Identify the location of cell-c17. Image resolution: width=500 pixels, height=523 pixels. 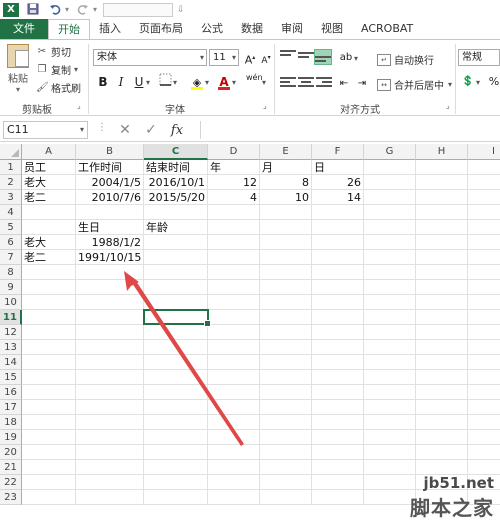
(176, 407).